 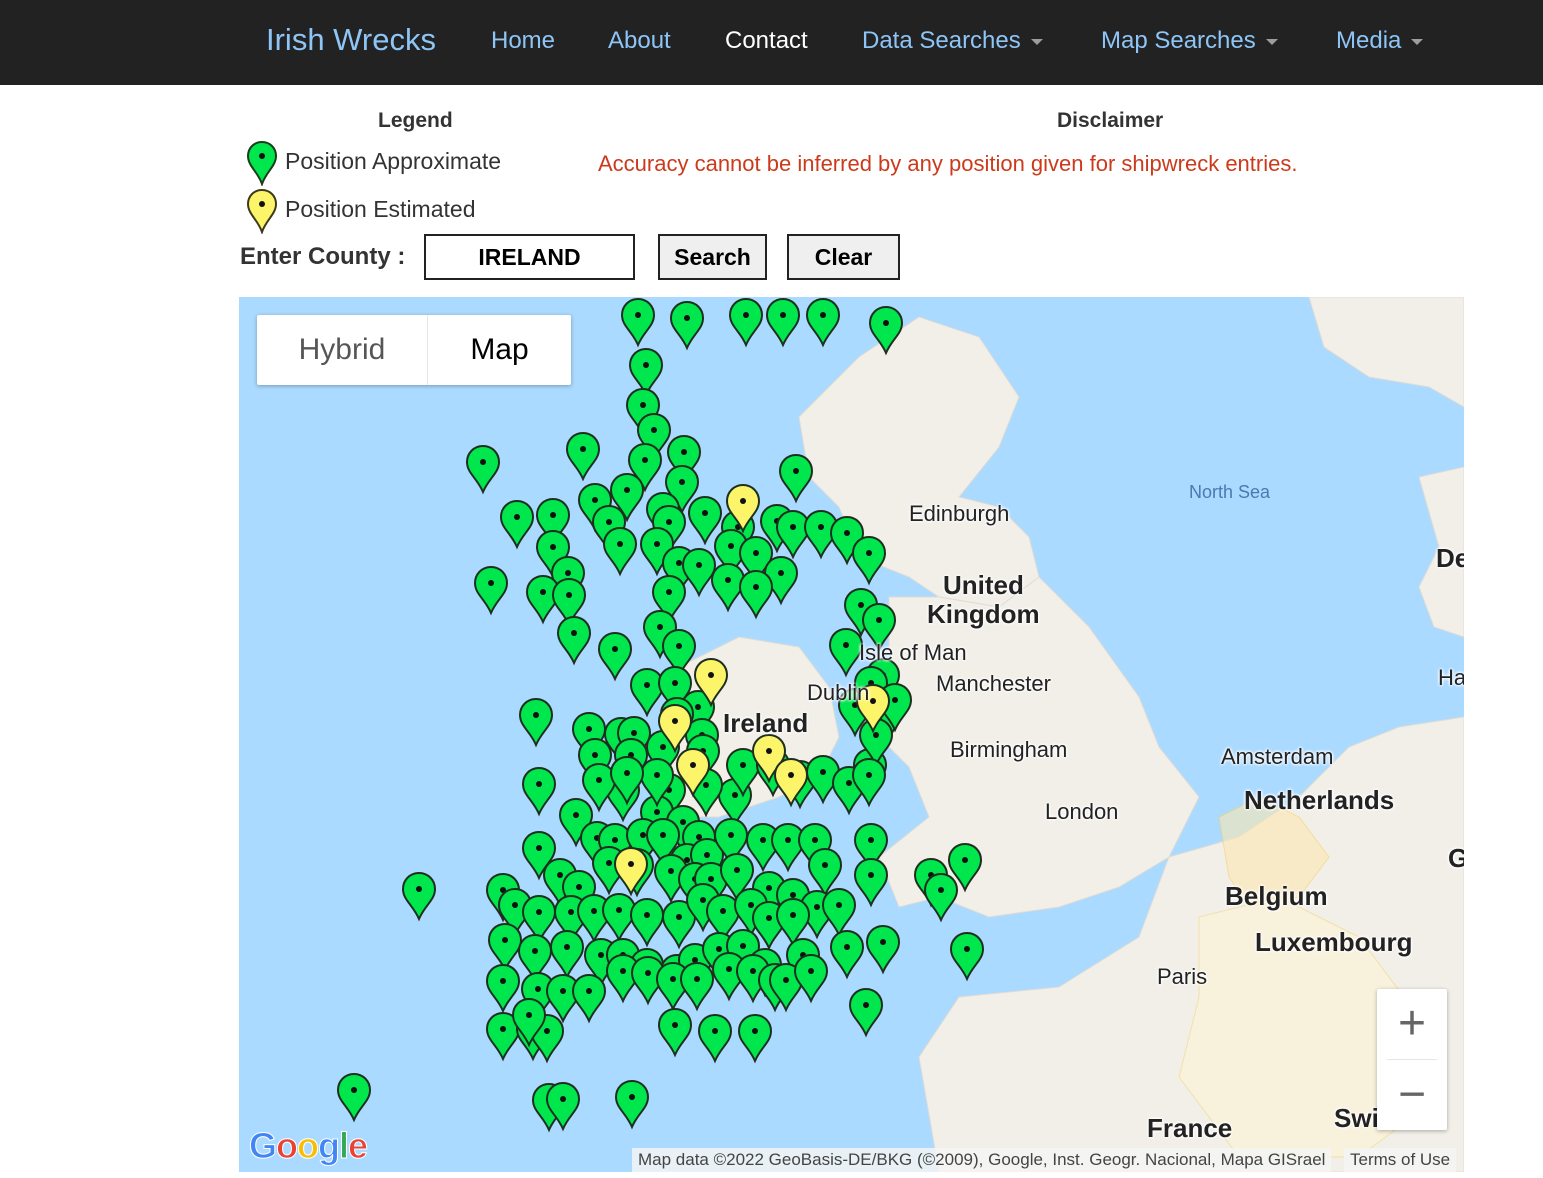 I want to click on map-type-map-button: Map, so click(x=499, y=350).